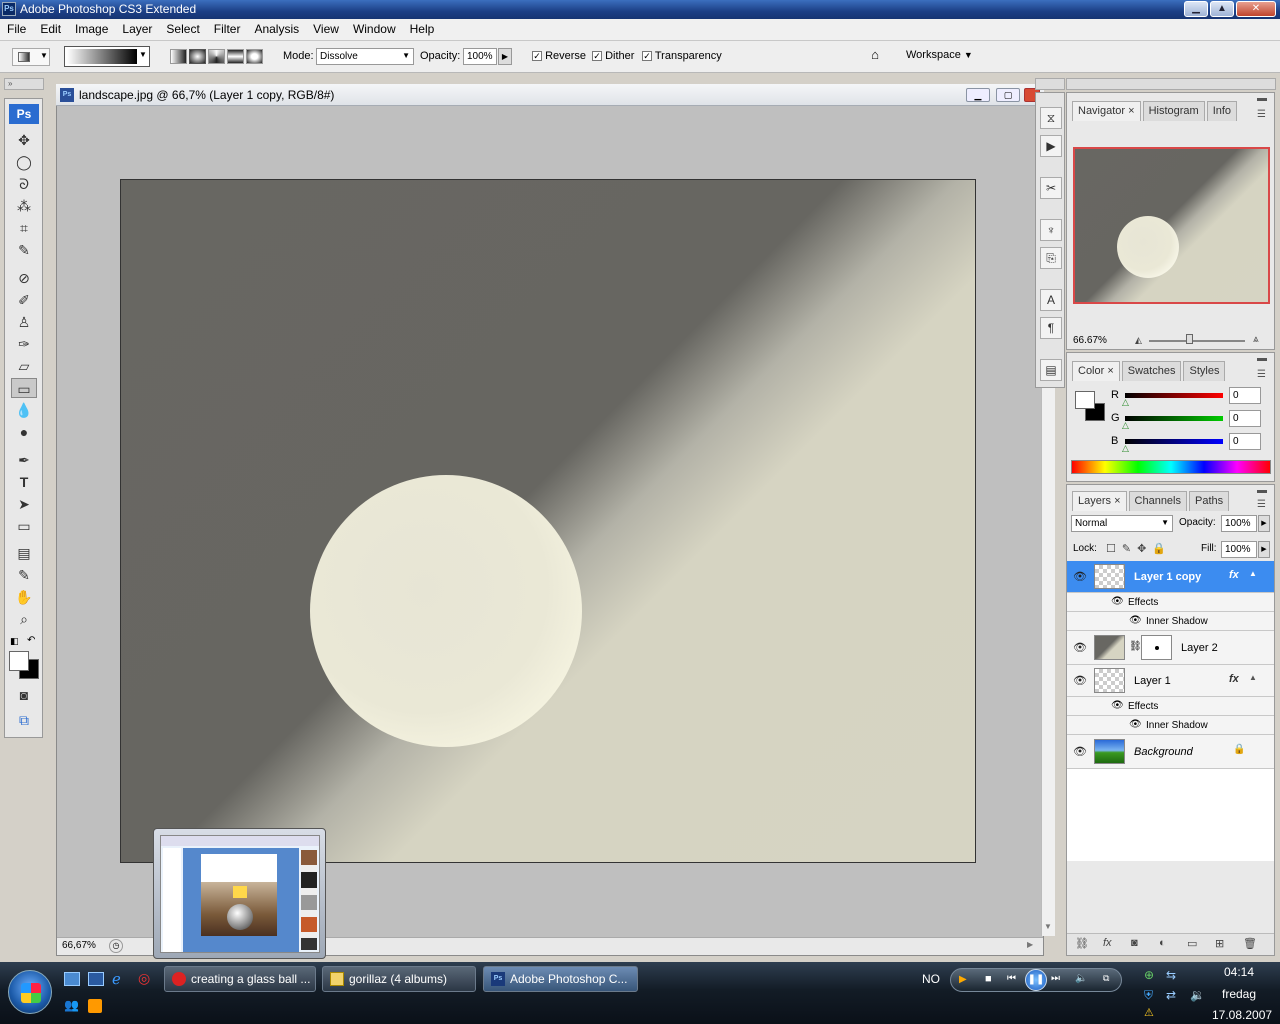 This screenshot has width=1280, height=1024. I want to click on zoom-in-icon: ⩓, so click(1256, 339).